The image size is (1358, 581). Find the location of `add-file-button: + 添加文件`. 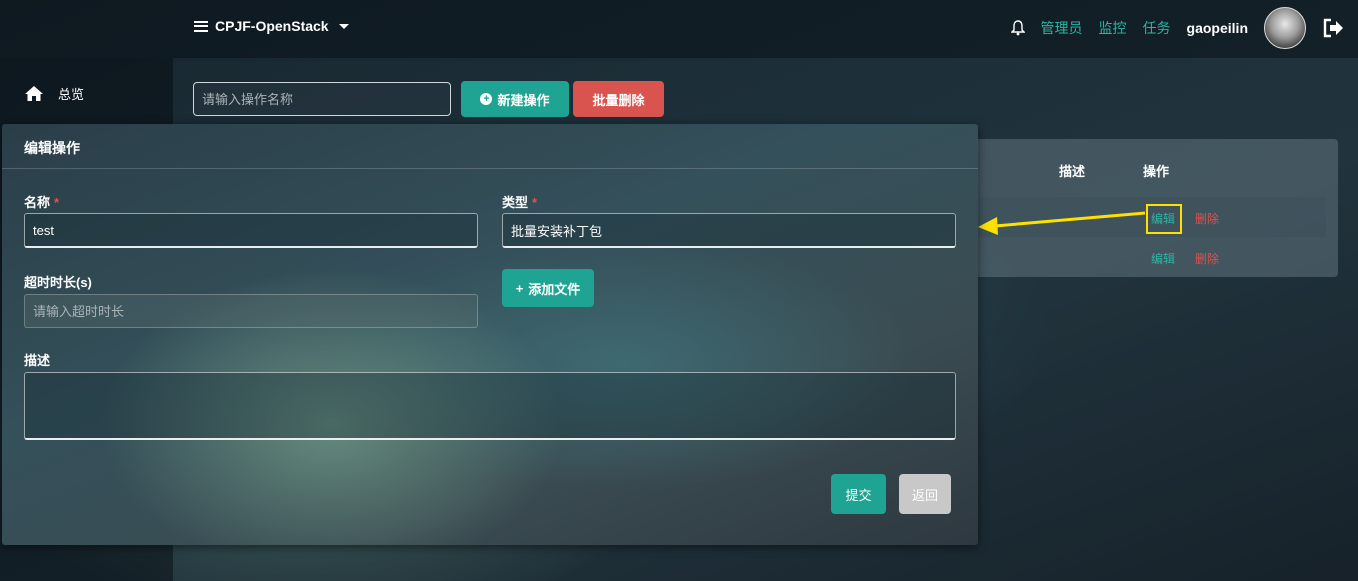

add-file-button: + 添加文件 is located at coordinates (548, 288).